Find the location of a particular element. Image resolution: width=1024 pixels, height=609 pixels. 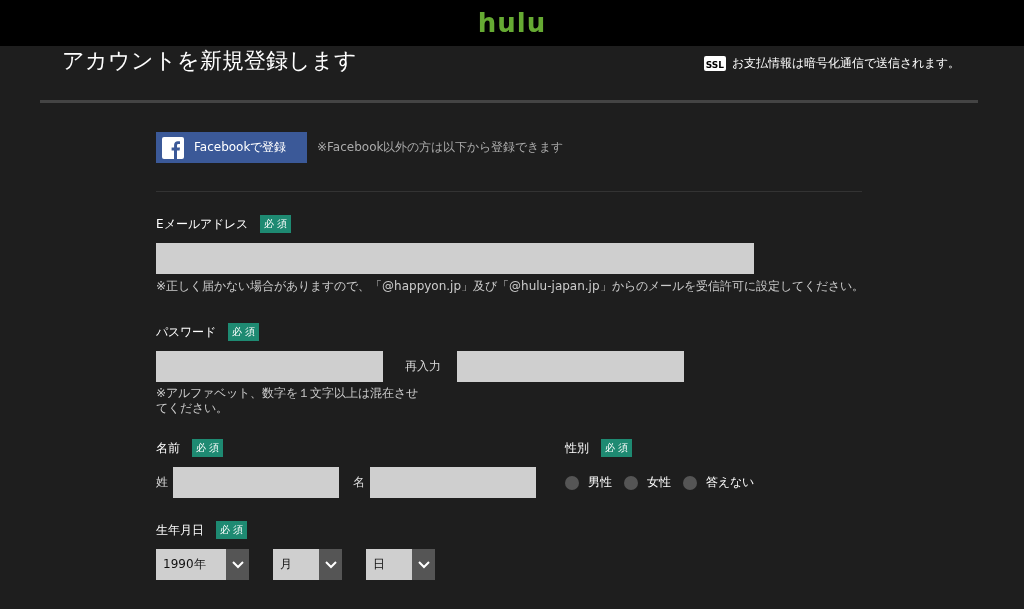

password-field is located at coordinates (269, 366).